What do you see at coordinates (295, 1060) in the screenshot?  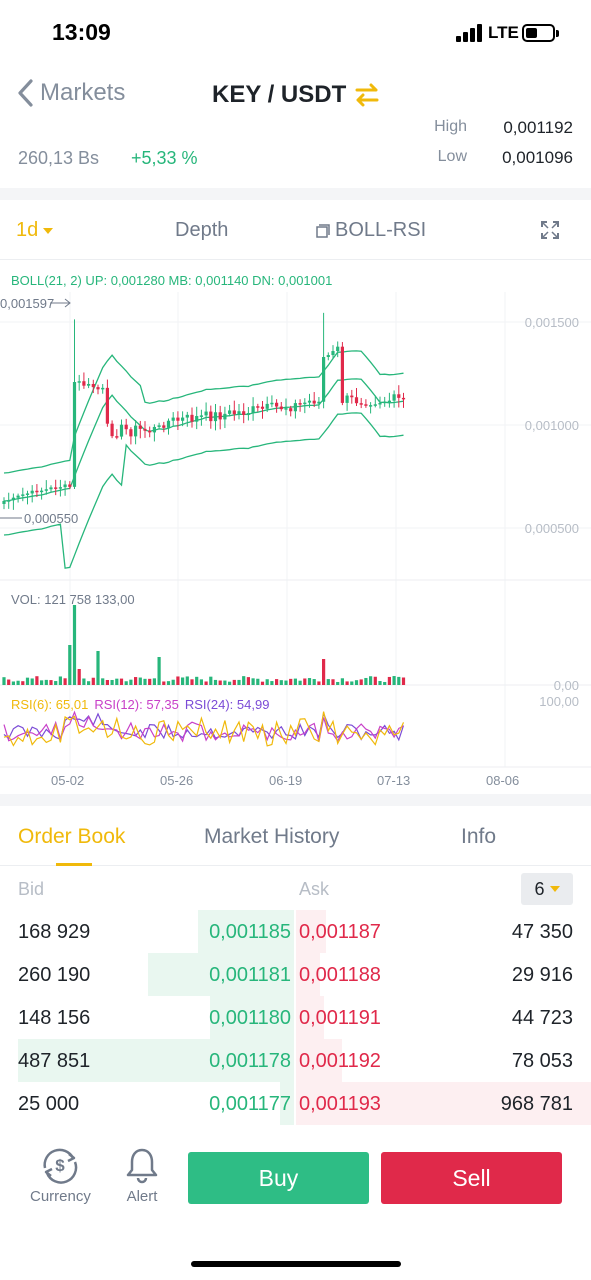 I see `orderbook-row: 487 851 0,001178 0,001192 78 053` at bounding box center [295, 1060].